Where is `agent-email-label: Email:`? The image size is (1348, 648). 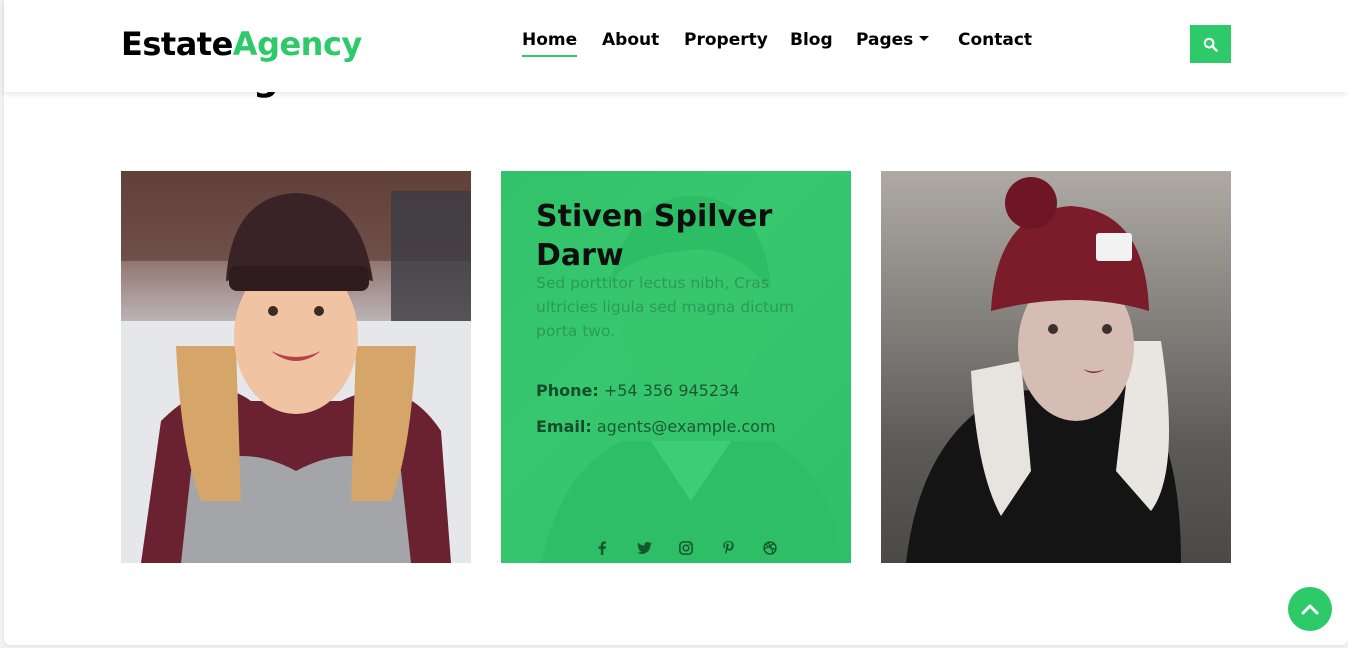 agent-email-label: Email: is located at coordinates (564, 426).